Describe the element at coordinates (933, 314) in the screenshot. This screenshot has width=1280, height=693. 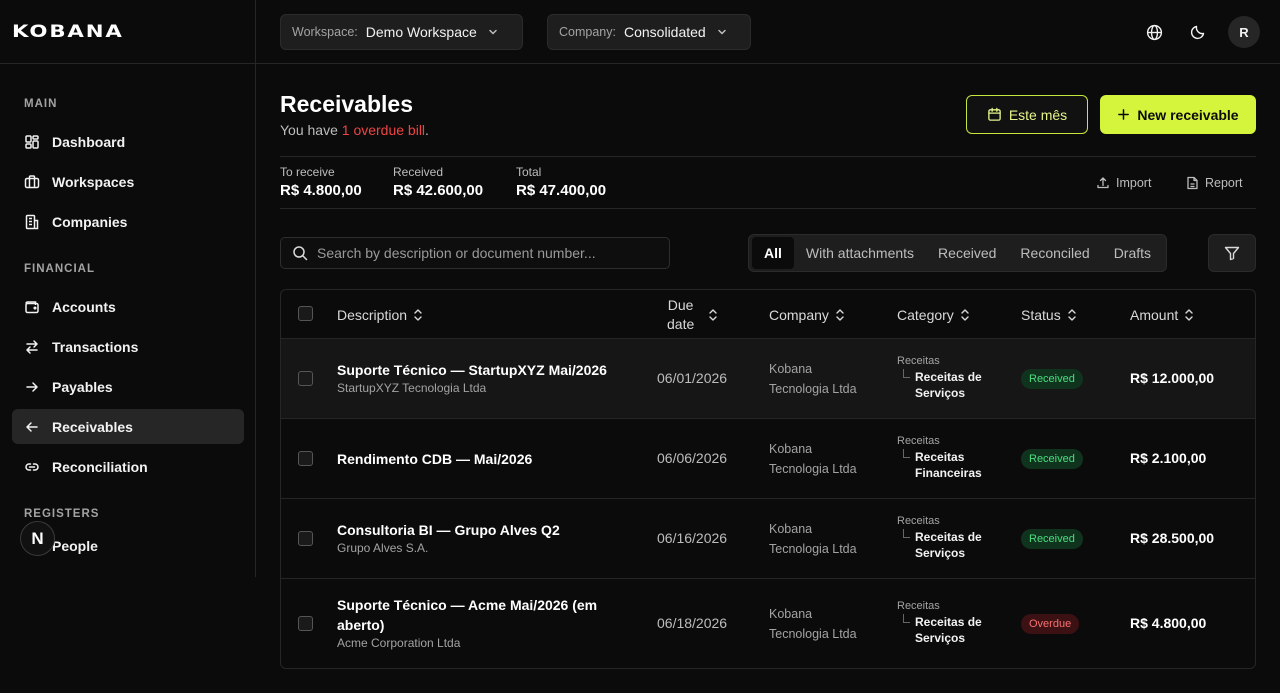
I see `column-header-category: Category` at that location.